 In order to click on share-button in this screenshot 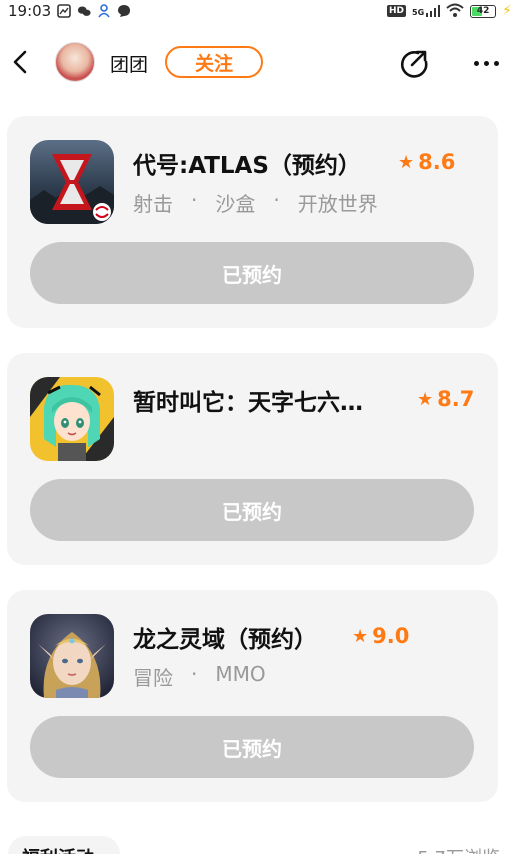, I will do `click(414, 63)`.